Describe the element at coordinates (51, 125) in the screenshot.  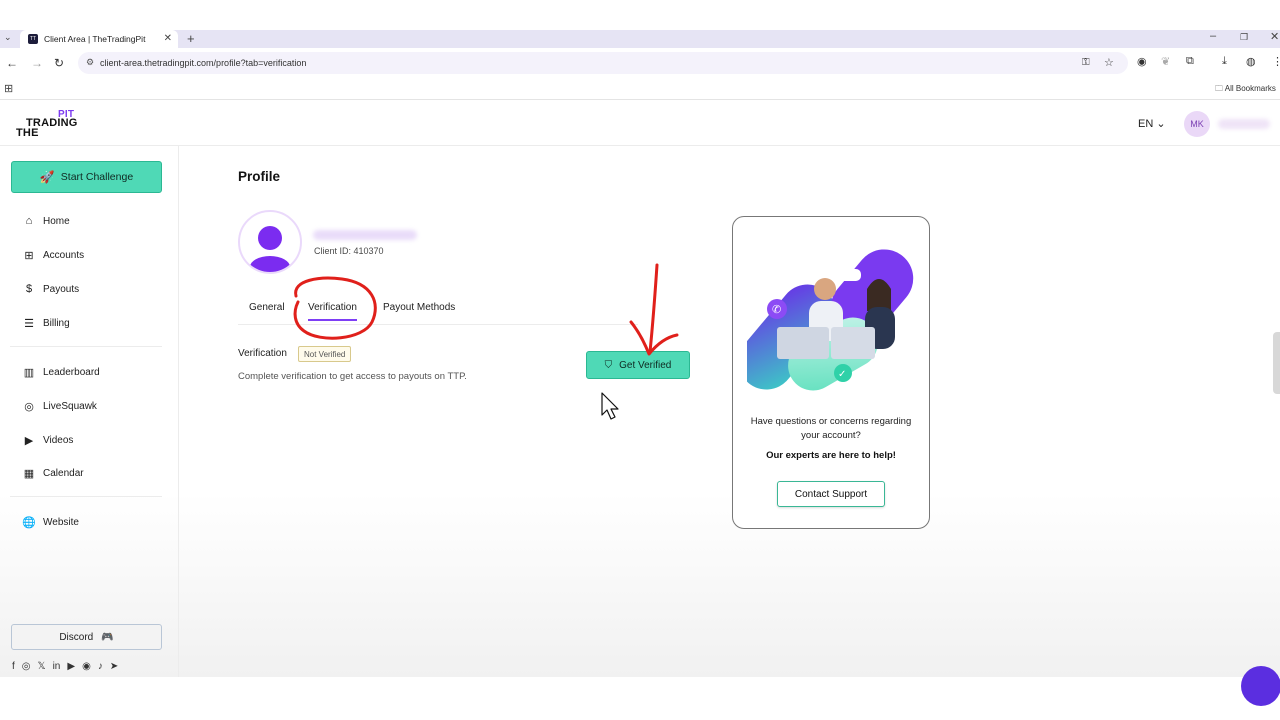
I see `site-logo: PIT TRADING THE` at that location.